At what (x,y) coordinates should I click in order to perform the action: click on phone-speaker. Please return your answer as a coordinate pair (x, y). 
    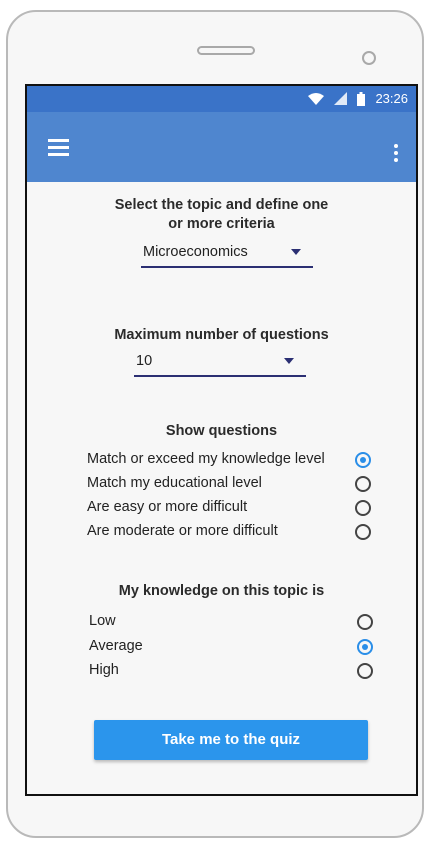
    Looking at the image, I should click on (226, 50).